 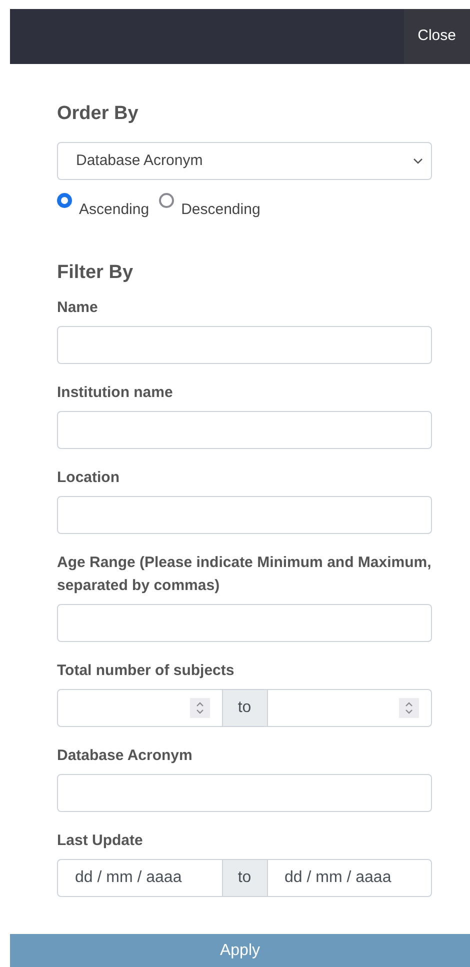 I want to click on field-label: Location, so click(x=88, y=478).